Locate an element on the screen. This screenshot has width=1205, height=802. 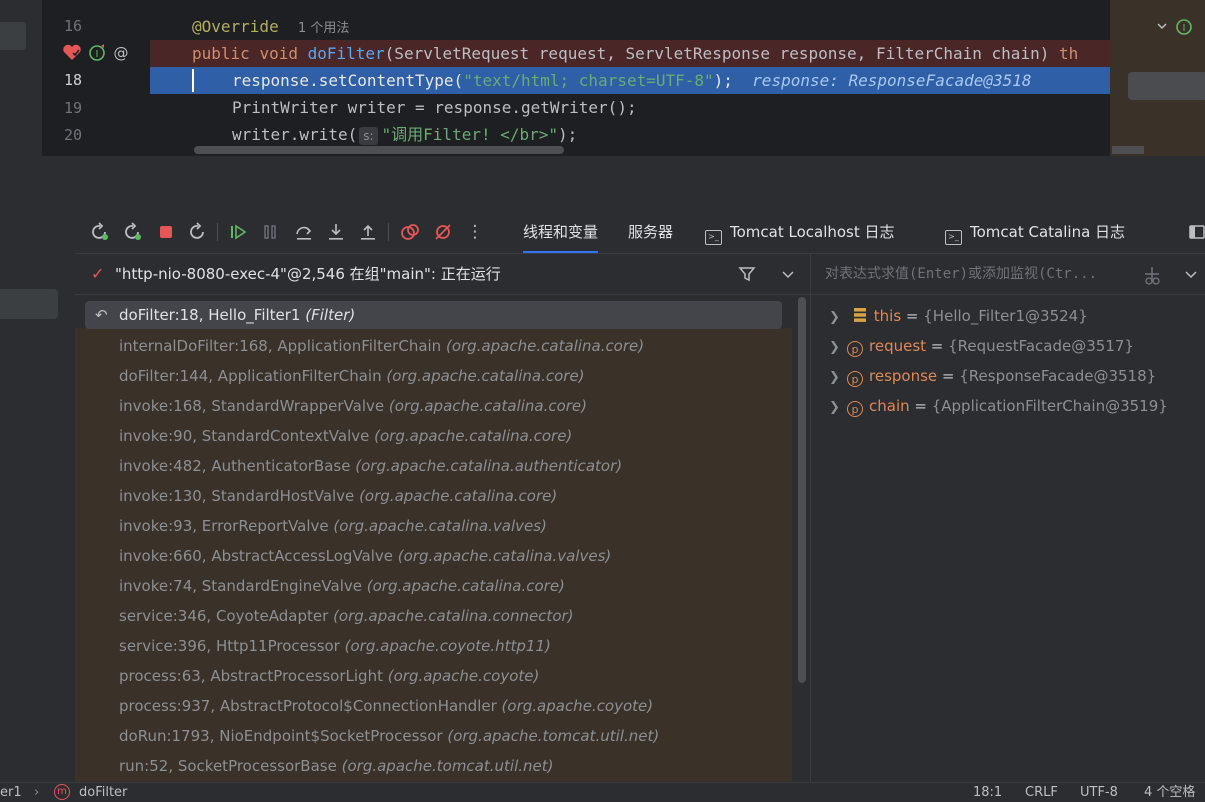
frame-method: run:52, SocketProcessorBase is located at coordinates (228, 766).